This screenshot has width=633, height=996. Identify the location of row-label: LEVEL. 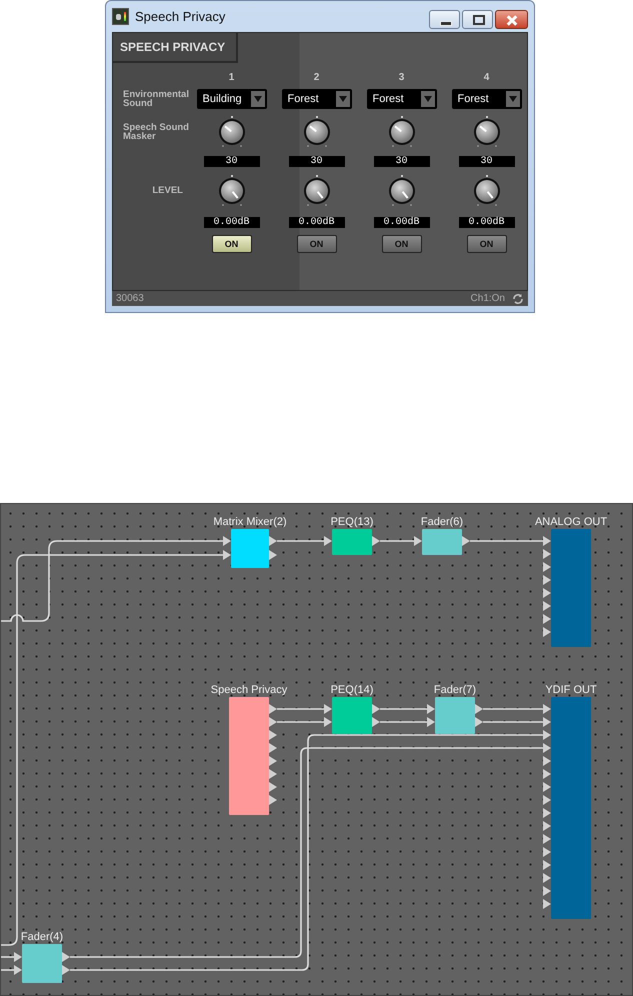
(167, 191).